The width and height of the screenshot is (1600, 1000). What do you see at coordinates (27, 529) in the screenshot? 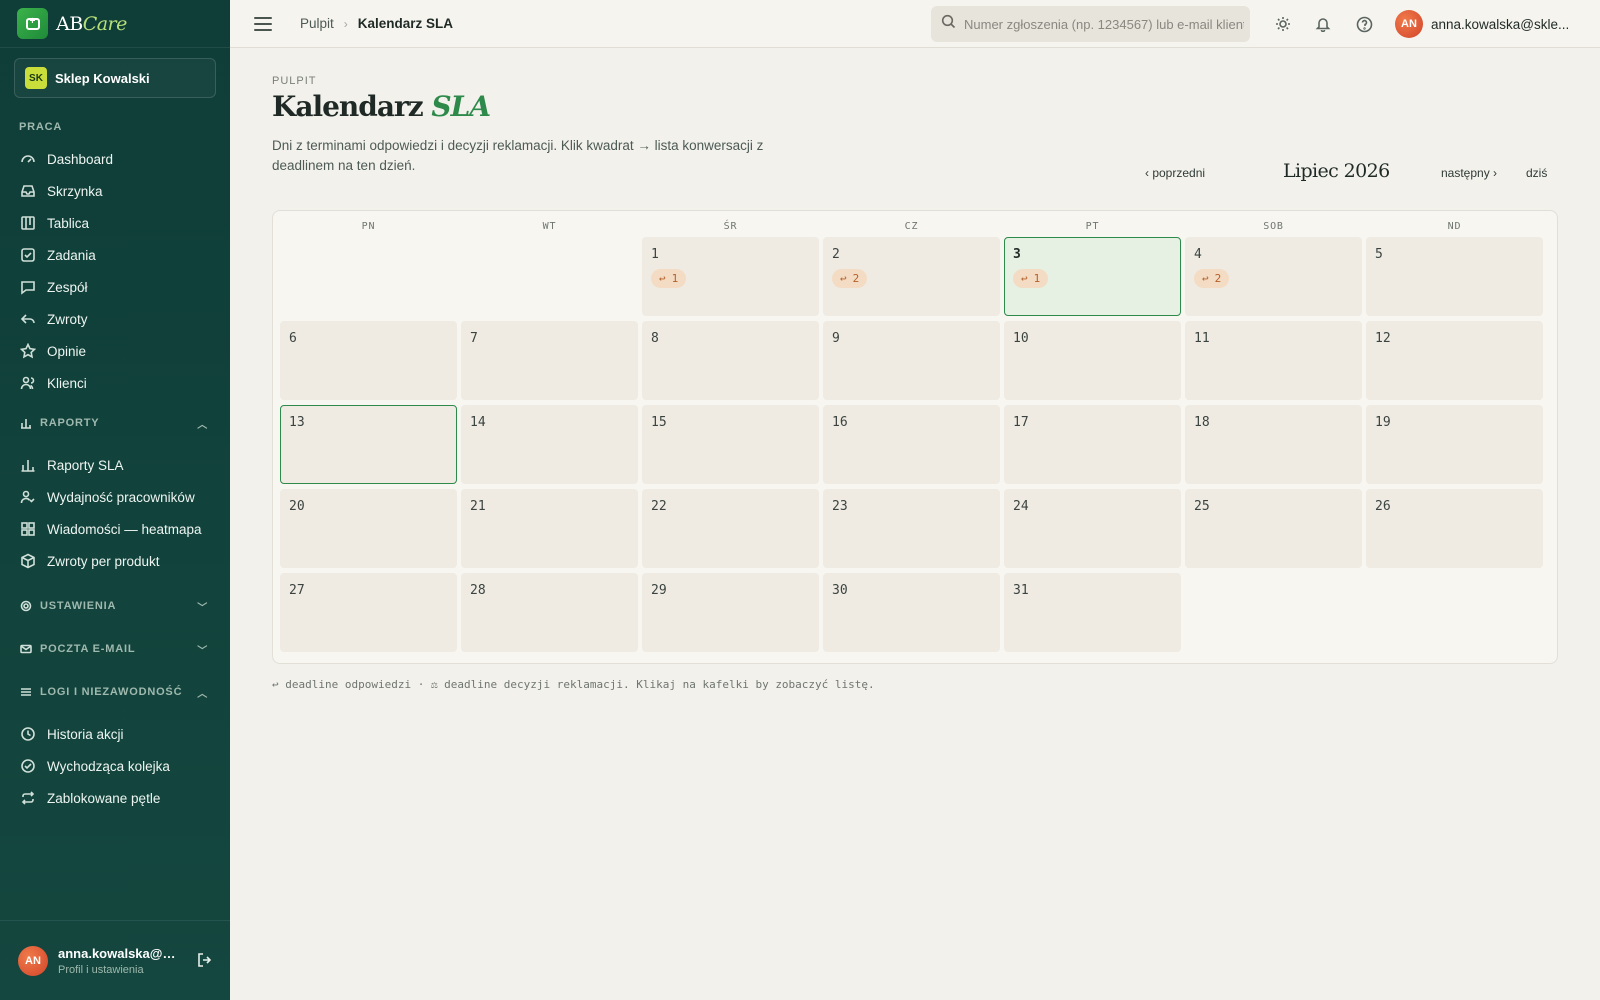
I see `grid-icon` at bounding box center [27, 529].